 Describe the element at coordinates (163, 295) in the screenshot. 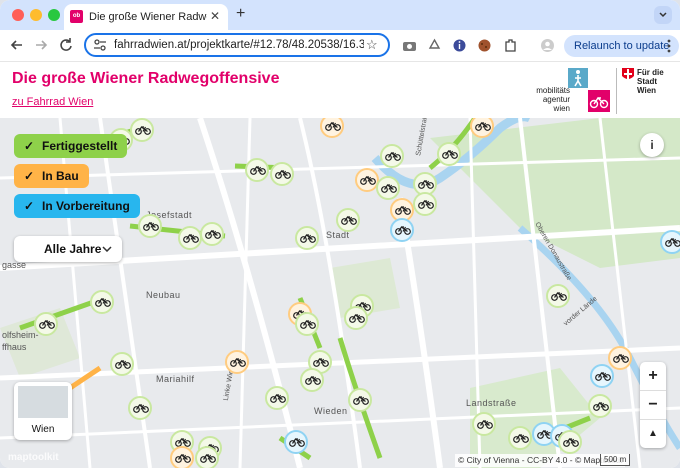

I see `district-label-neubau: Neubau` at that location.